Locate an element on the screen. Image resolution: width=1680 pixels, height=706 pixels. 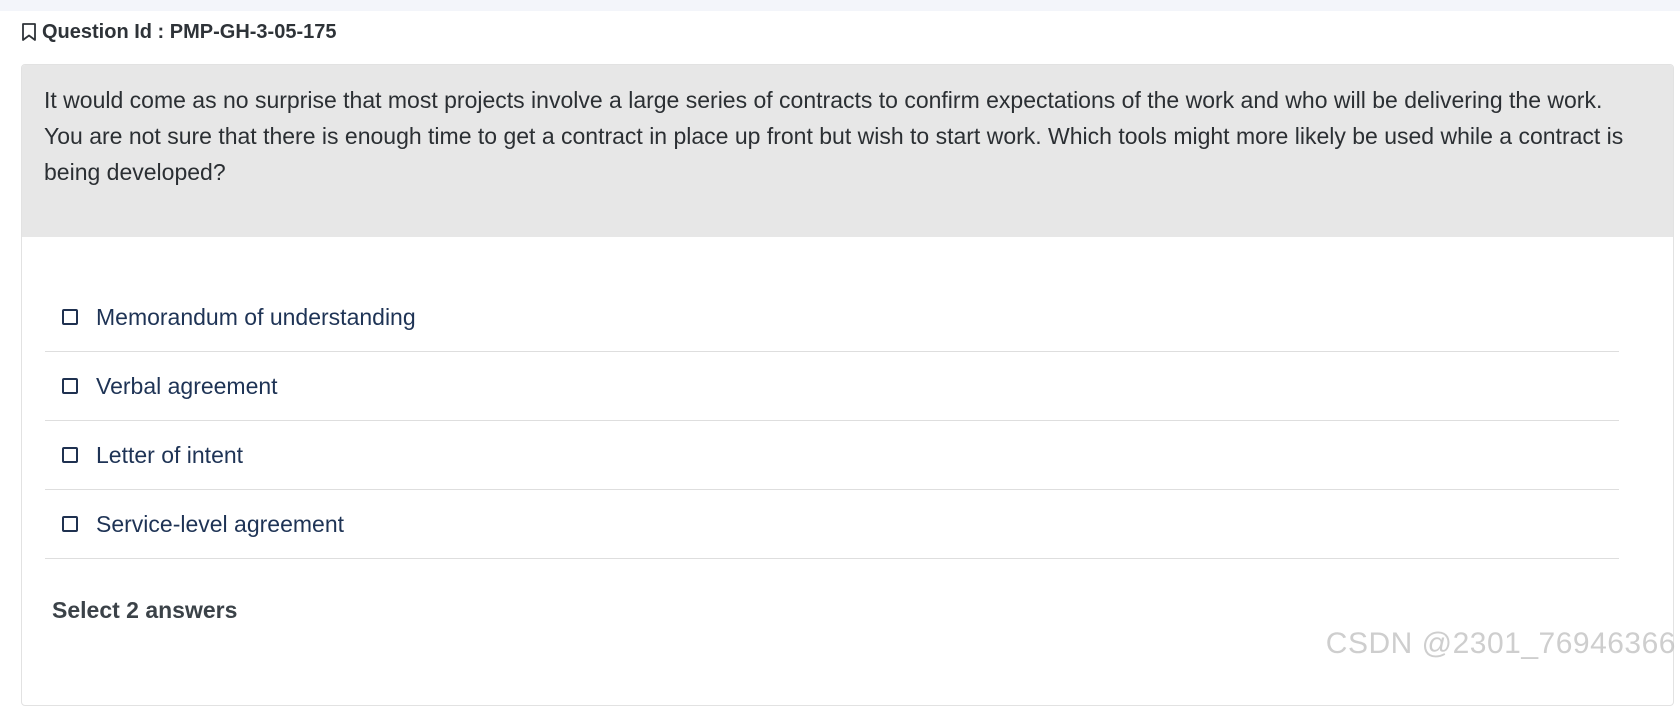
answer-option-label: Verbal agreement is located at coordinates (187, 385).